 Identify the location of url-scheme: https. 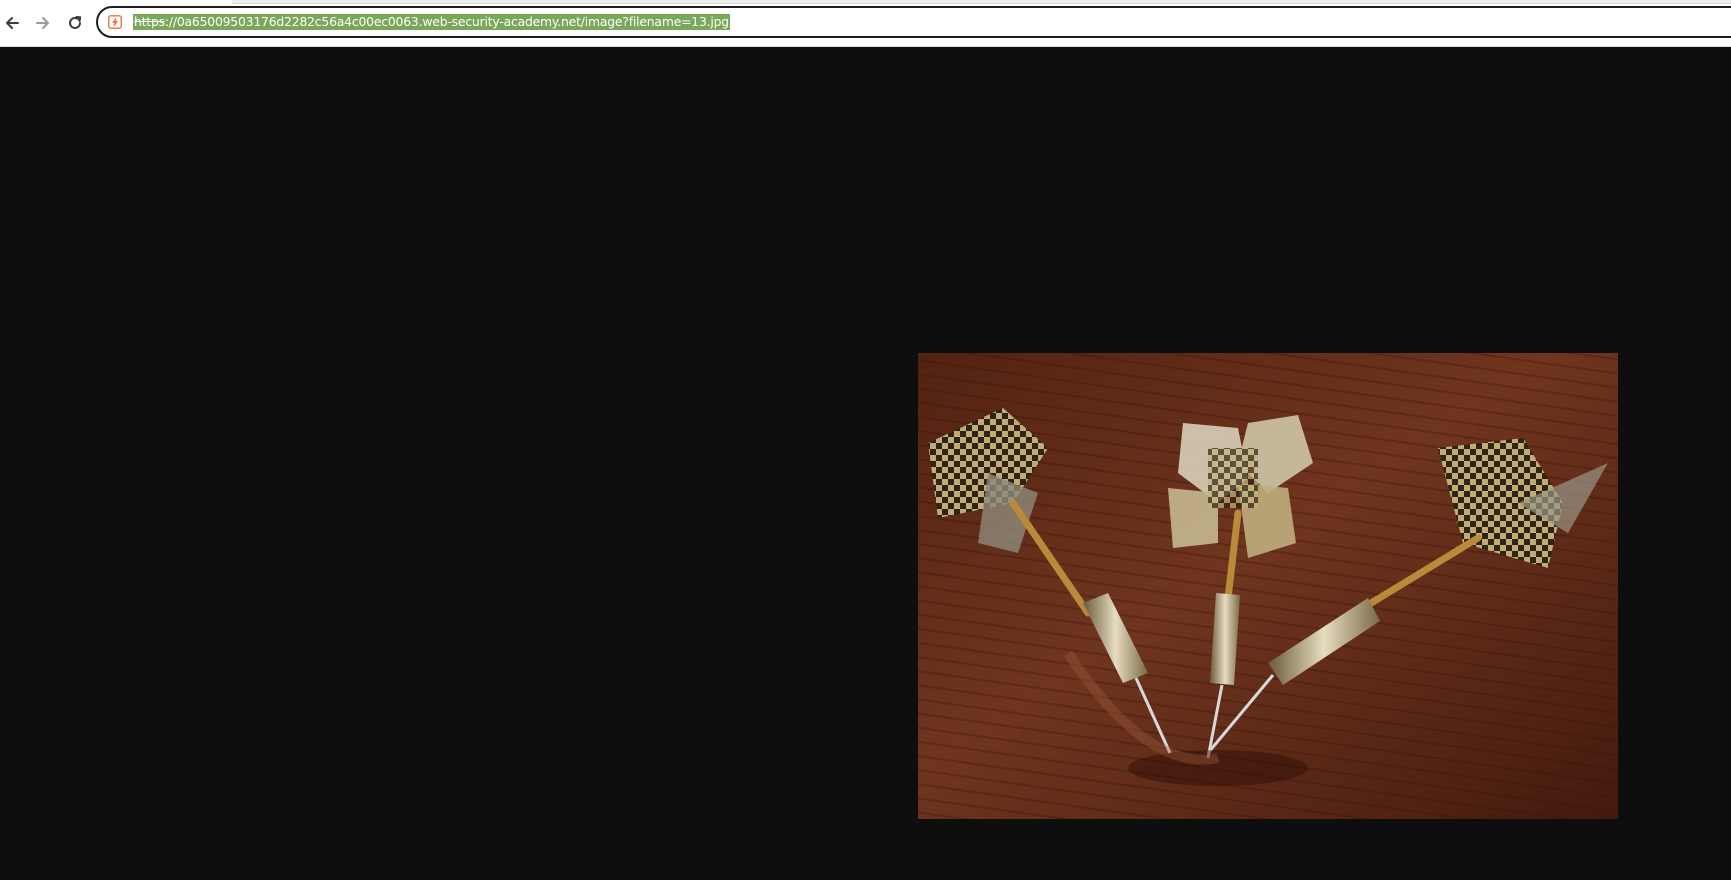
(149, 21).